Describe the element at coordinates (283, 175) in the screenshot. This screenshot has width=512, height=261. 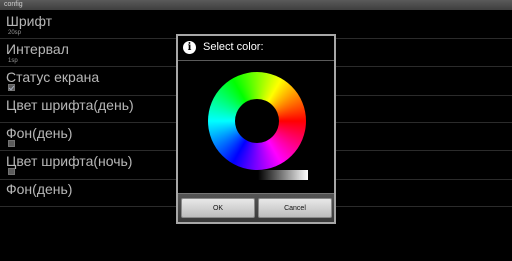
I see `brightness-slider` at that location.